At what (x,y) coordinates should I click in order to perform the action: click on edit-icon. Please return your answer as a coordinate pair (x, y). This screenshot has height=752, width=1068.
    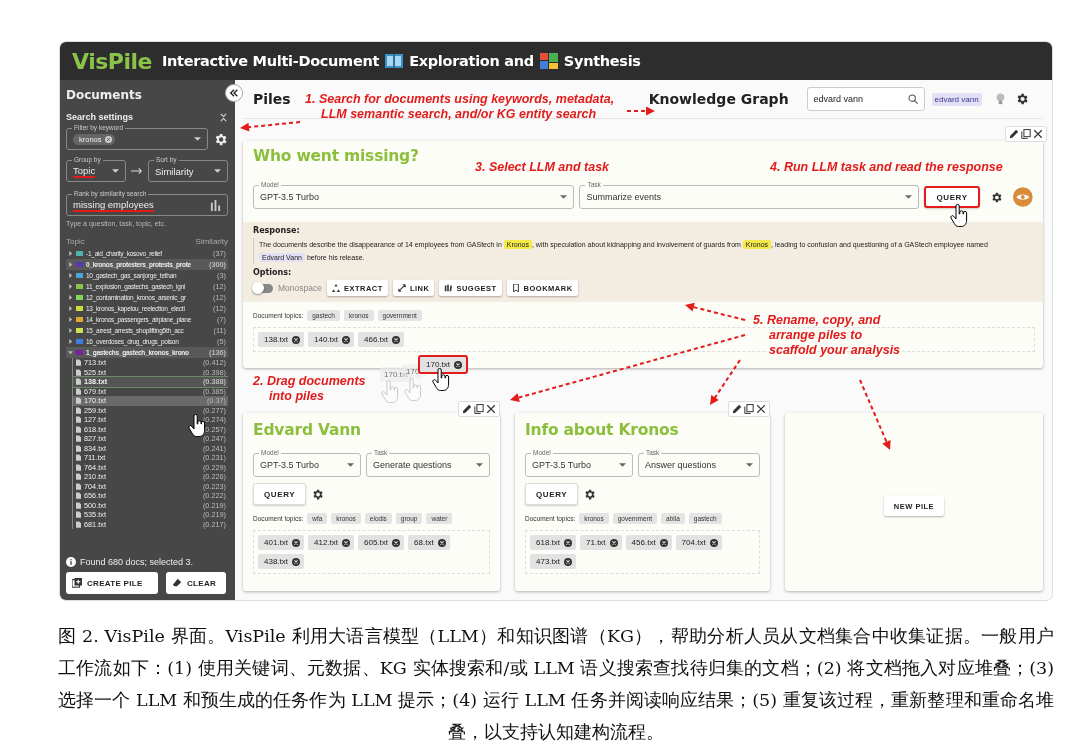
    Looking at the image, I should click on (1014, 134).